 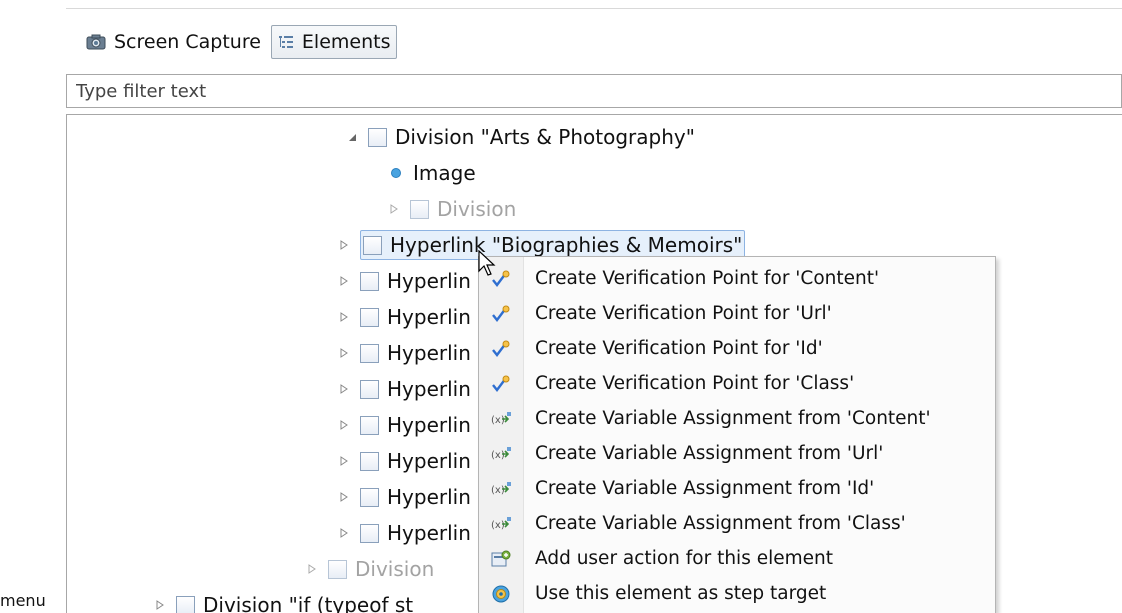 I want to click on elements-button: Elements, so click(x=334, y=42).